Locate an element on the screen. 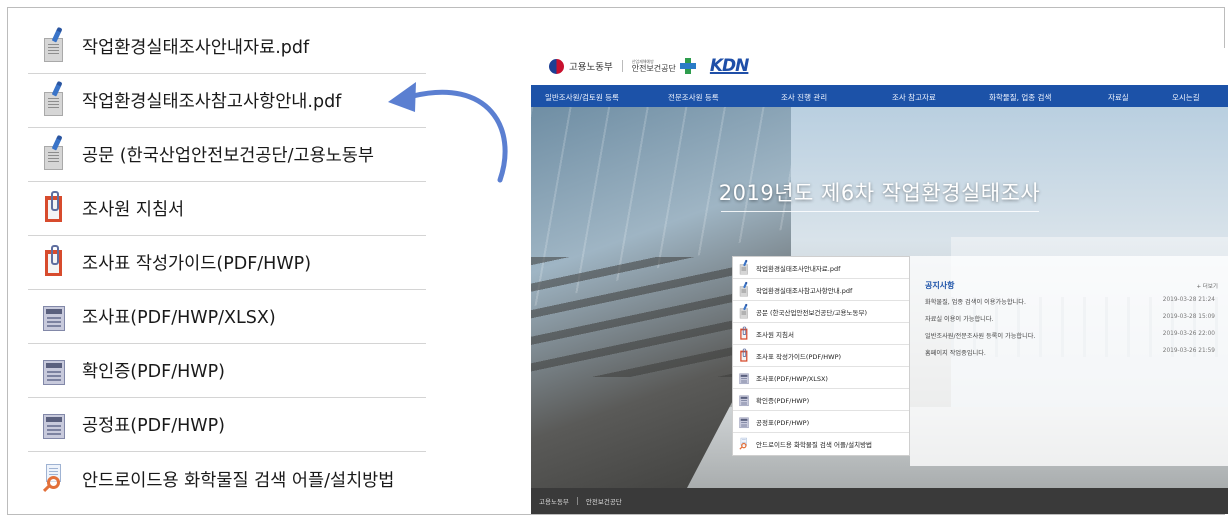 This screenshot has width=1231, height=521. site-download-label: 공정표(PDF/HWP) is located at coordinates (783, 422).